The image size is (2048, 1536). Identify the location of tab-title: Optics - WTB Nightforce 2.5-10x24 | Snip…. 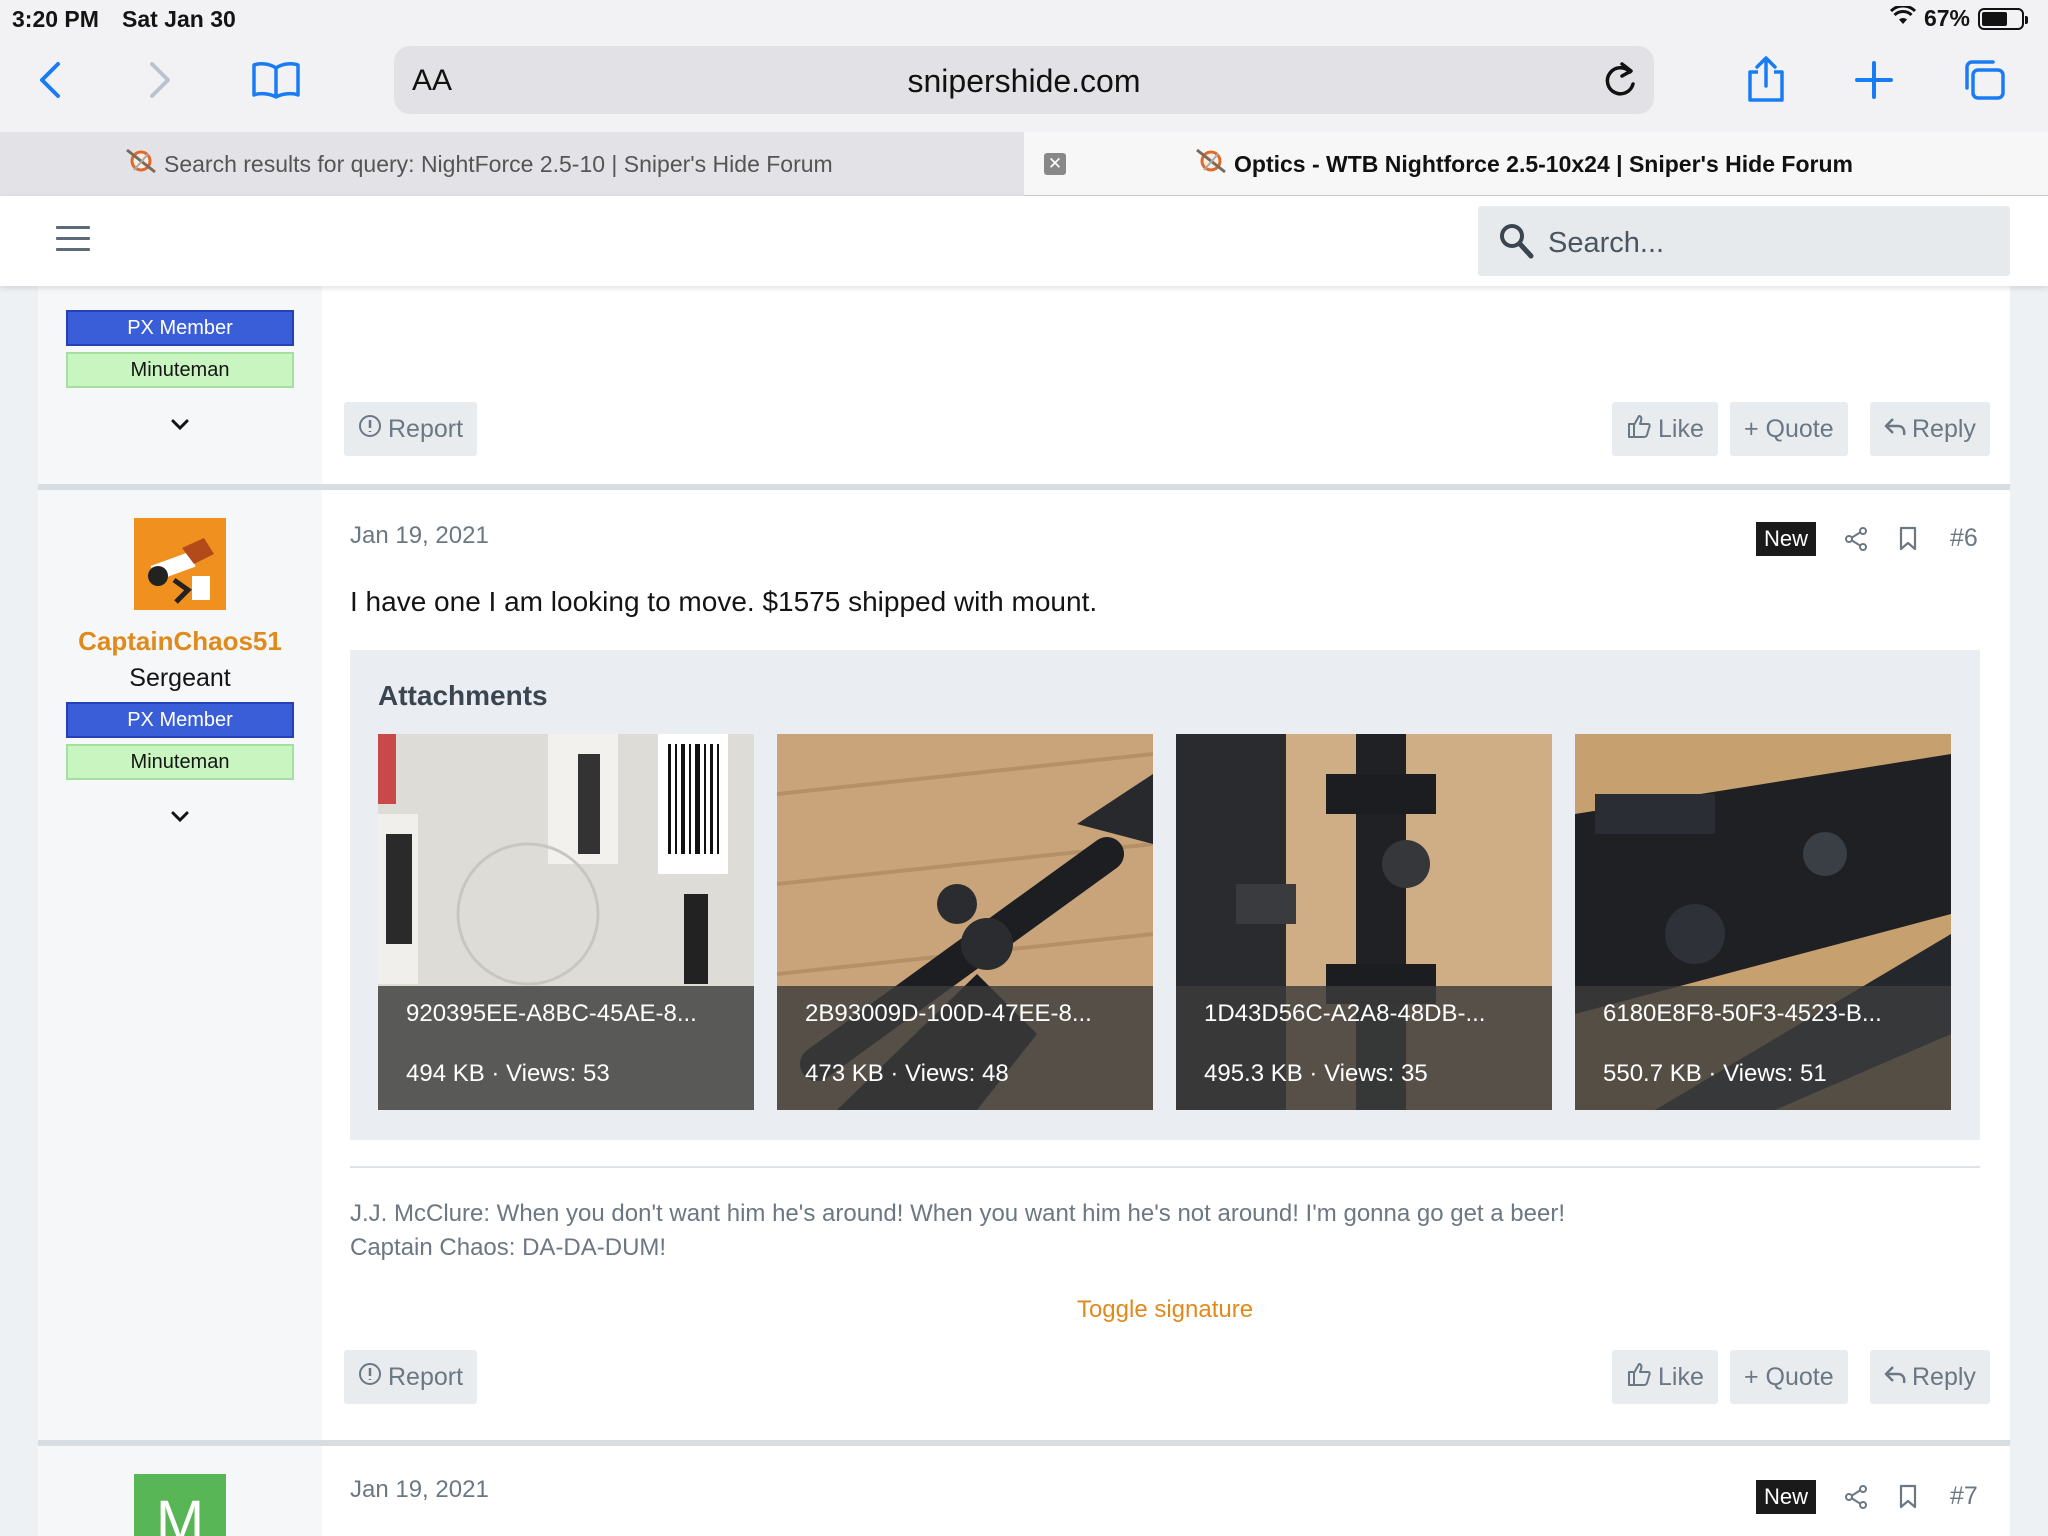
(1543, 163).